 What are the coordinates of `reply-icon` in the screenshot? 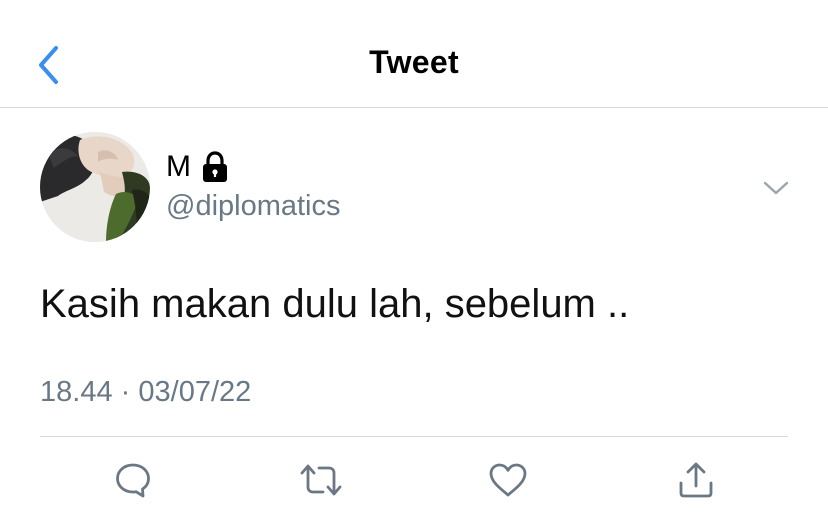 It's located at (133, 480).